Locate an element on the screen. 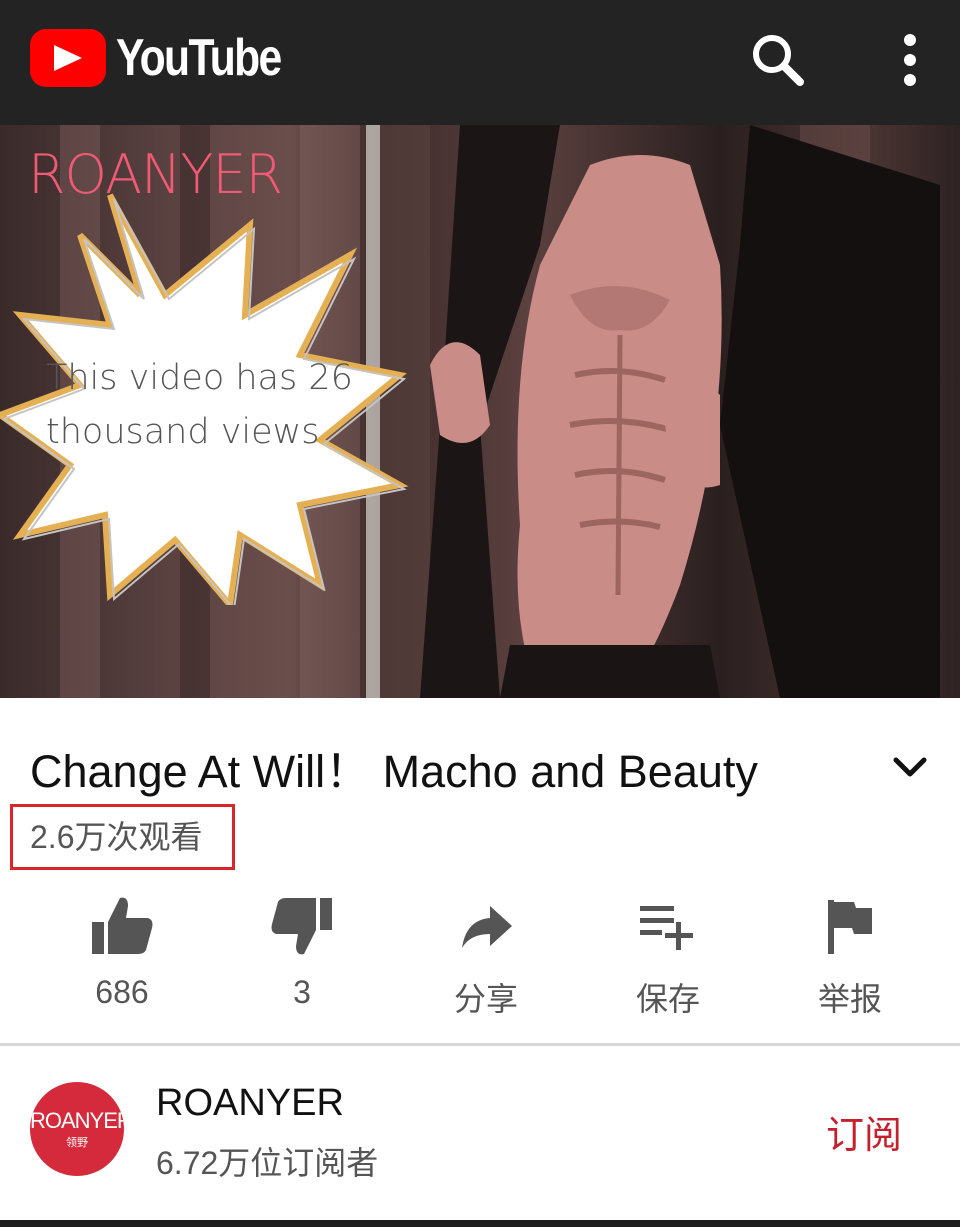 The height and width of the screenshot is (1227, 960). avatar-logo-text: ROANYER is located at coordinates (77, 1120).